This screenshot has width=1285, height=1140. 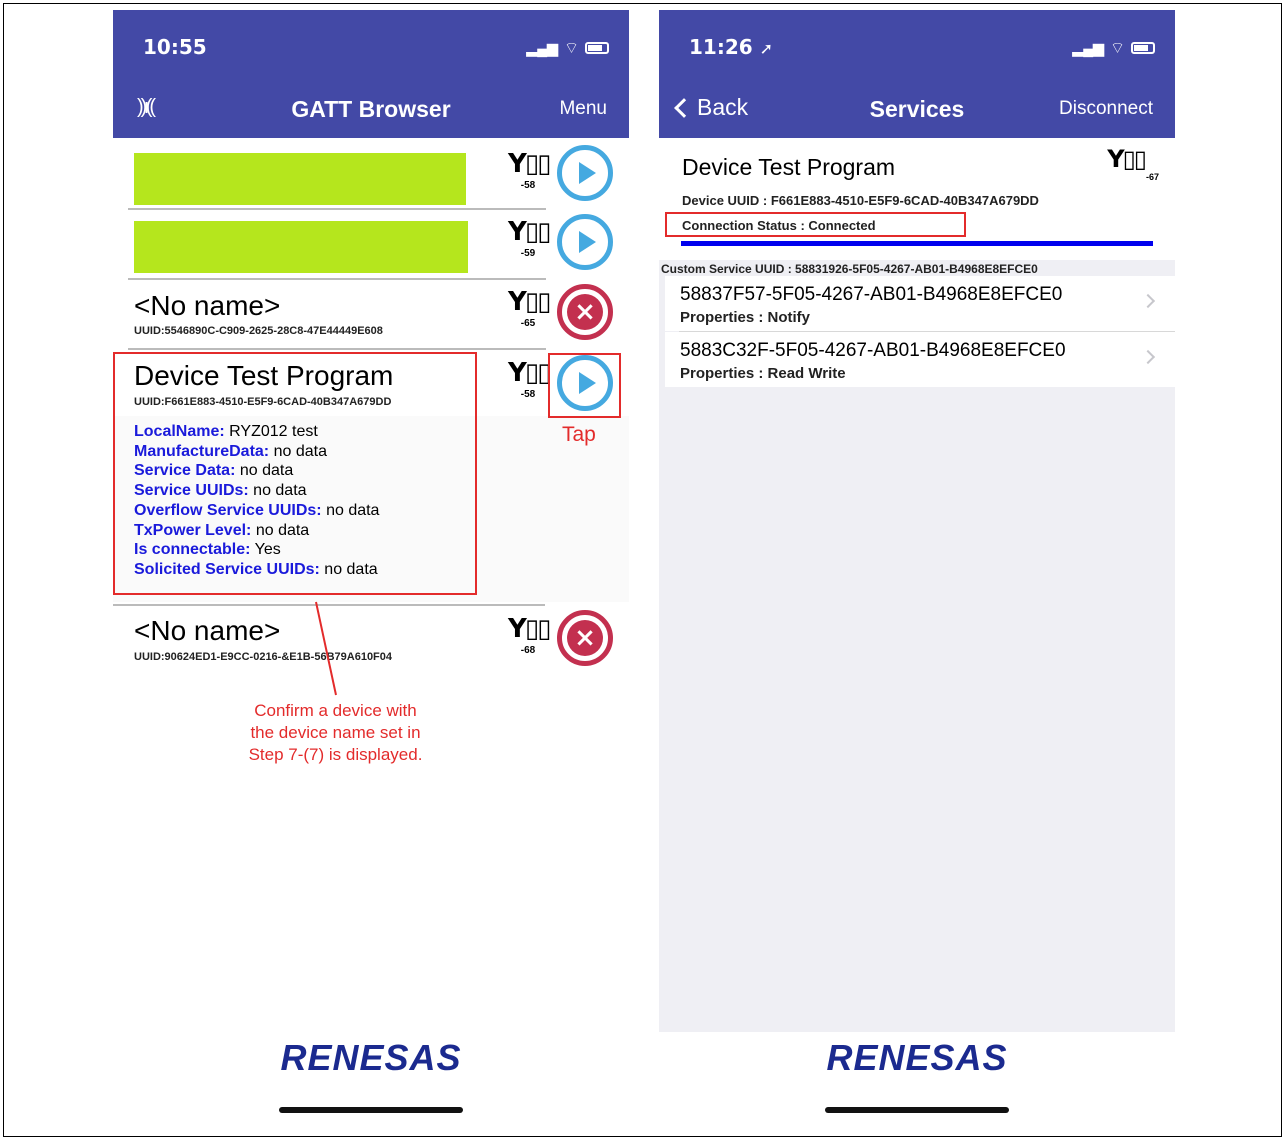 What do you see at coordinates (579, 434) in the screenshot?
I see `tap-annotation: Tap` at bounding box center [579, 434].